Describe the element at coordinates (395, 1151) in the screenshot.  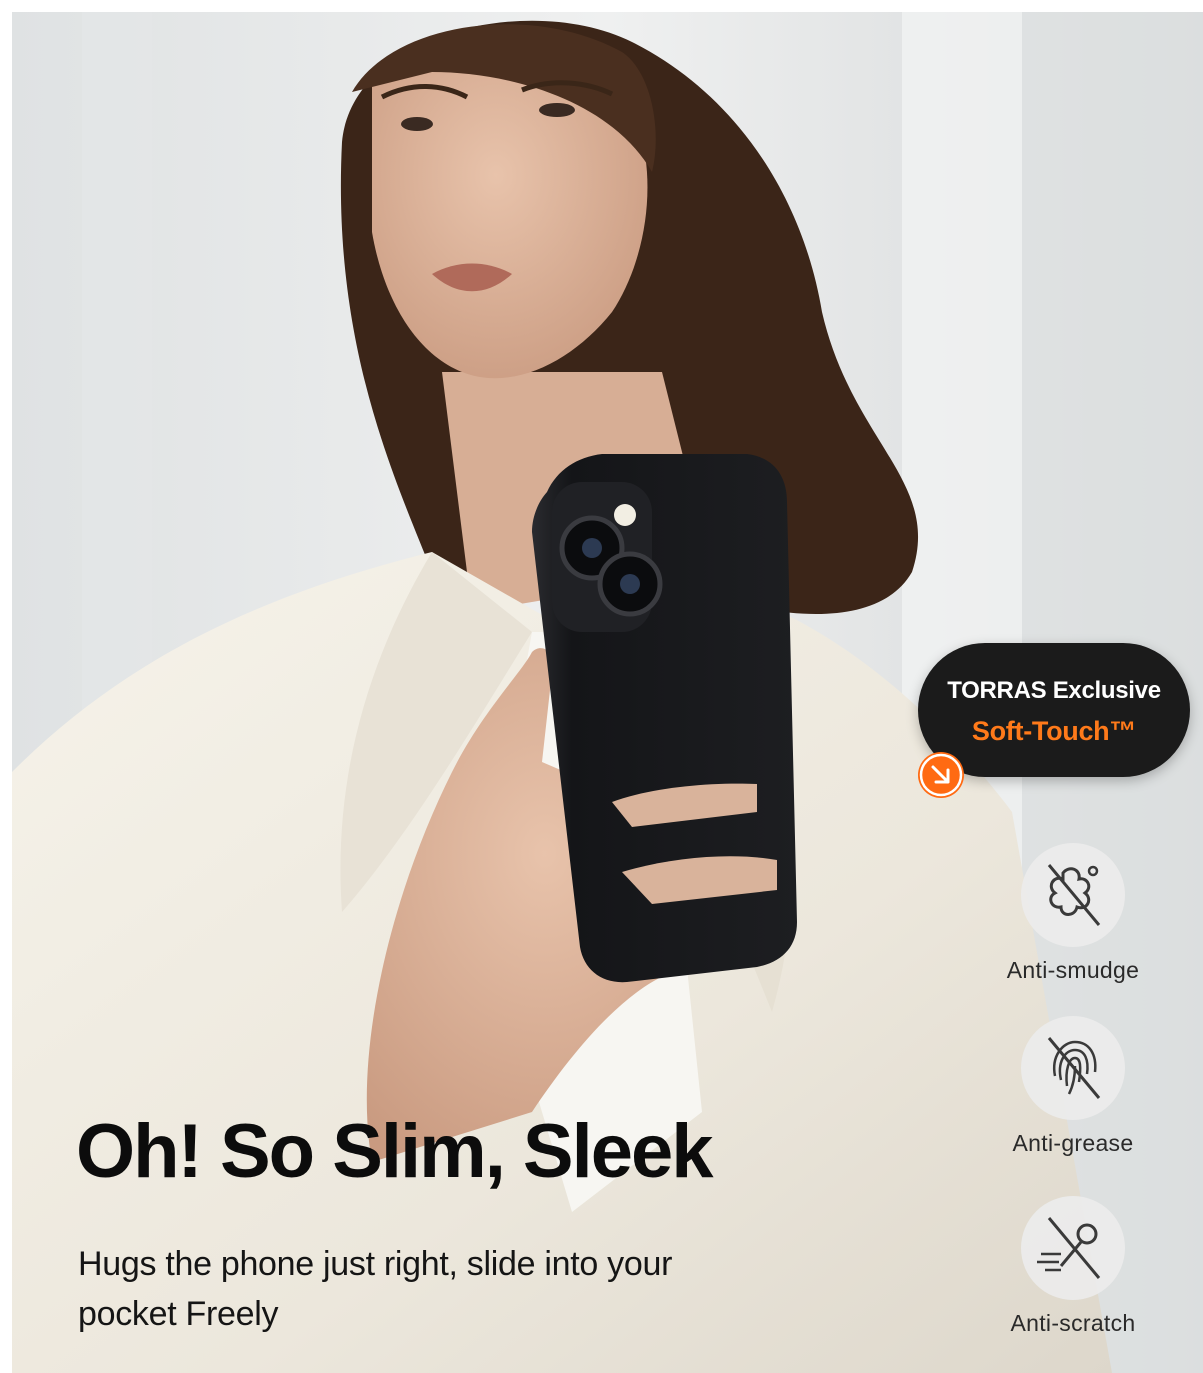
I see `headline: Oh! So Slim, Sleek` at that location.